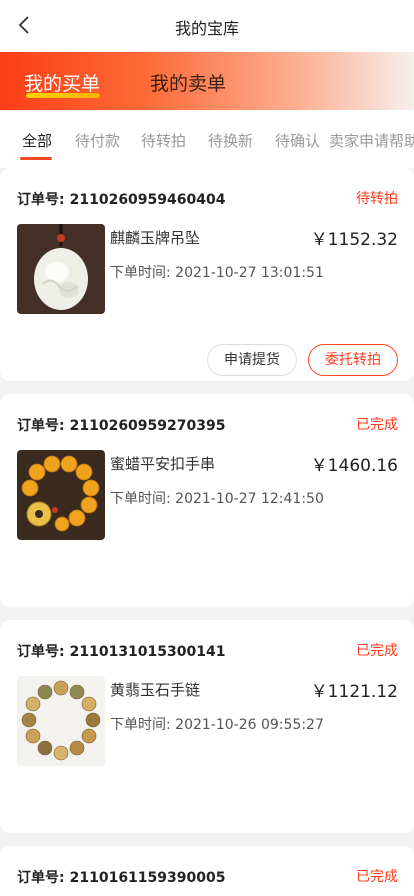 The height and width of the screenshot is (896, 414). Describe the element at coordinates (207, 139) in the screenshot. I see `status-tabs: 全部 待付款 待转拍 待换新 待确认 卖家申请帮助` at that location.